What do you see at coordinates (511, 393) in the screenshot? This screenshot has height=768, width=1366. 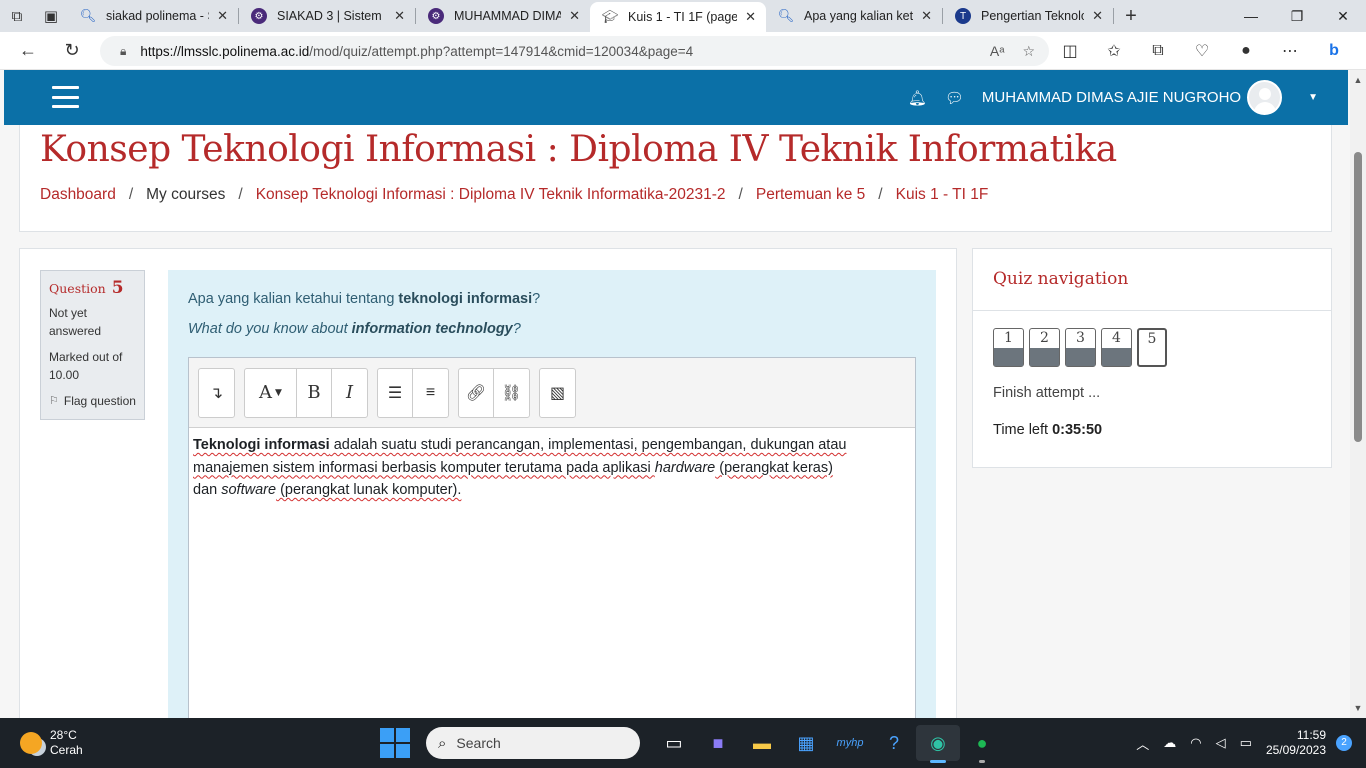 I see `unlink-icon: ⛓` at bounding box center [511, 393].